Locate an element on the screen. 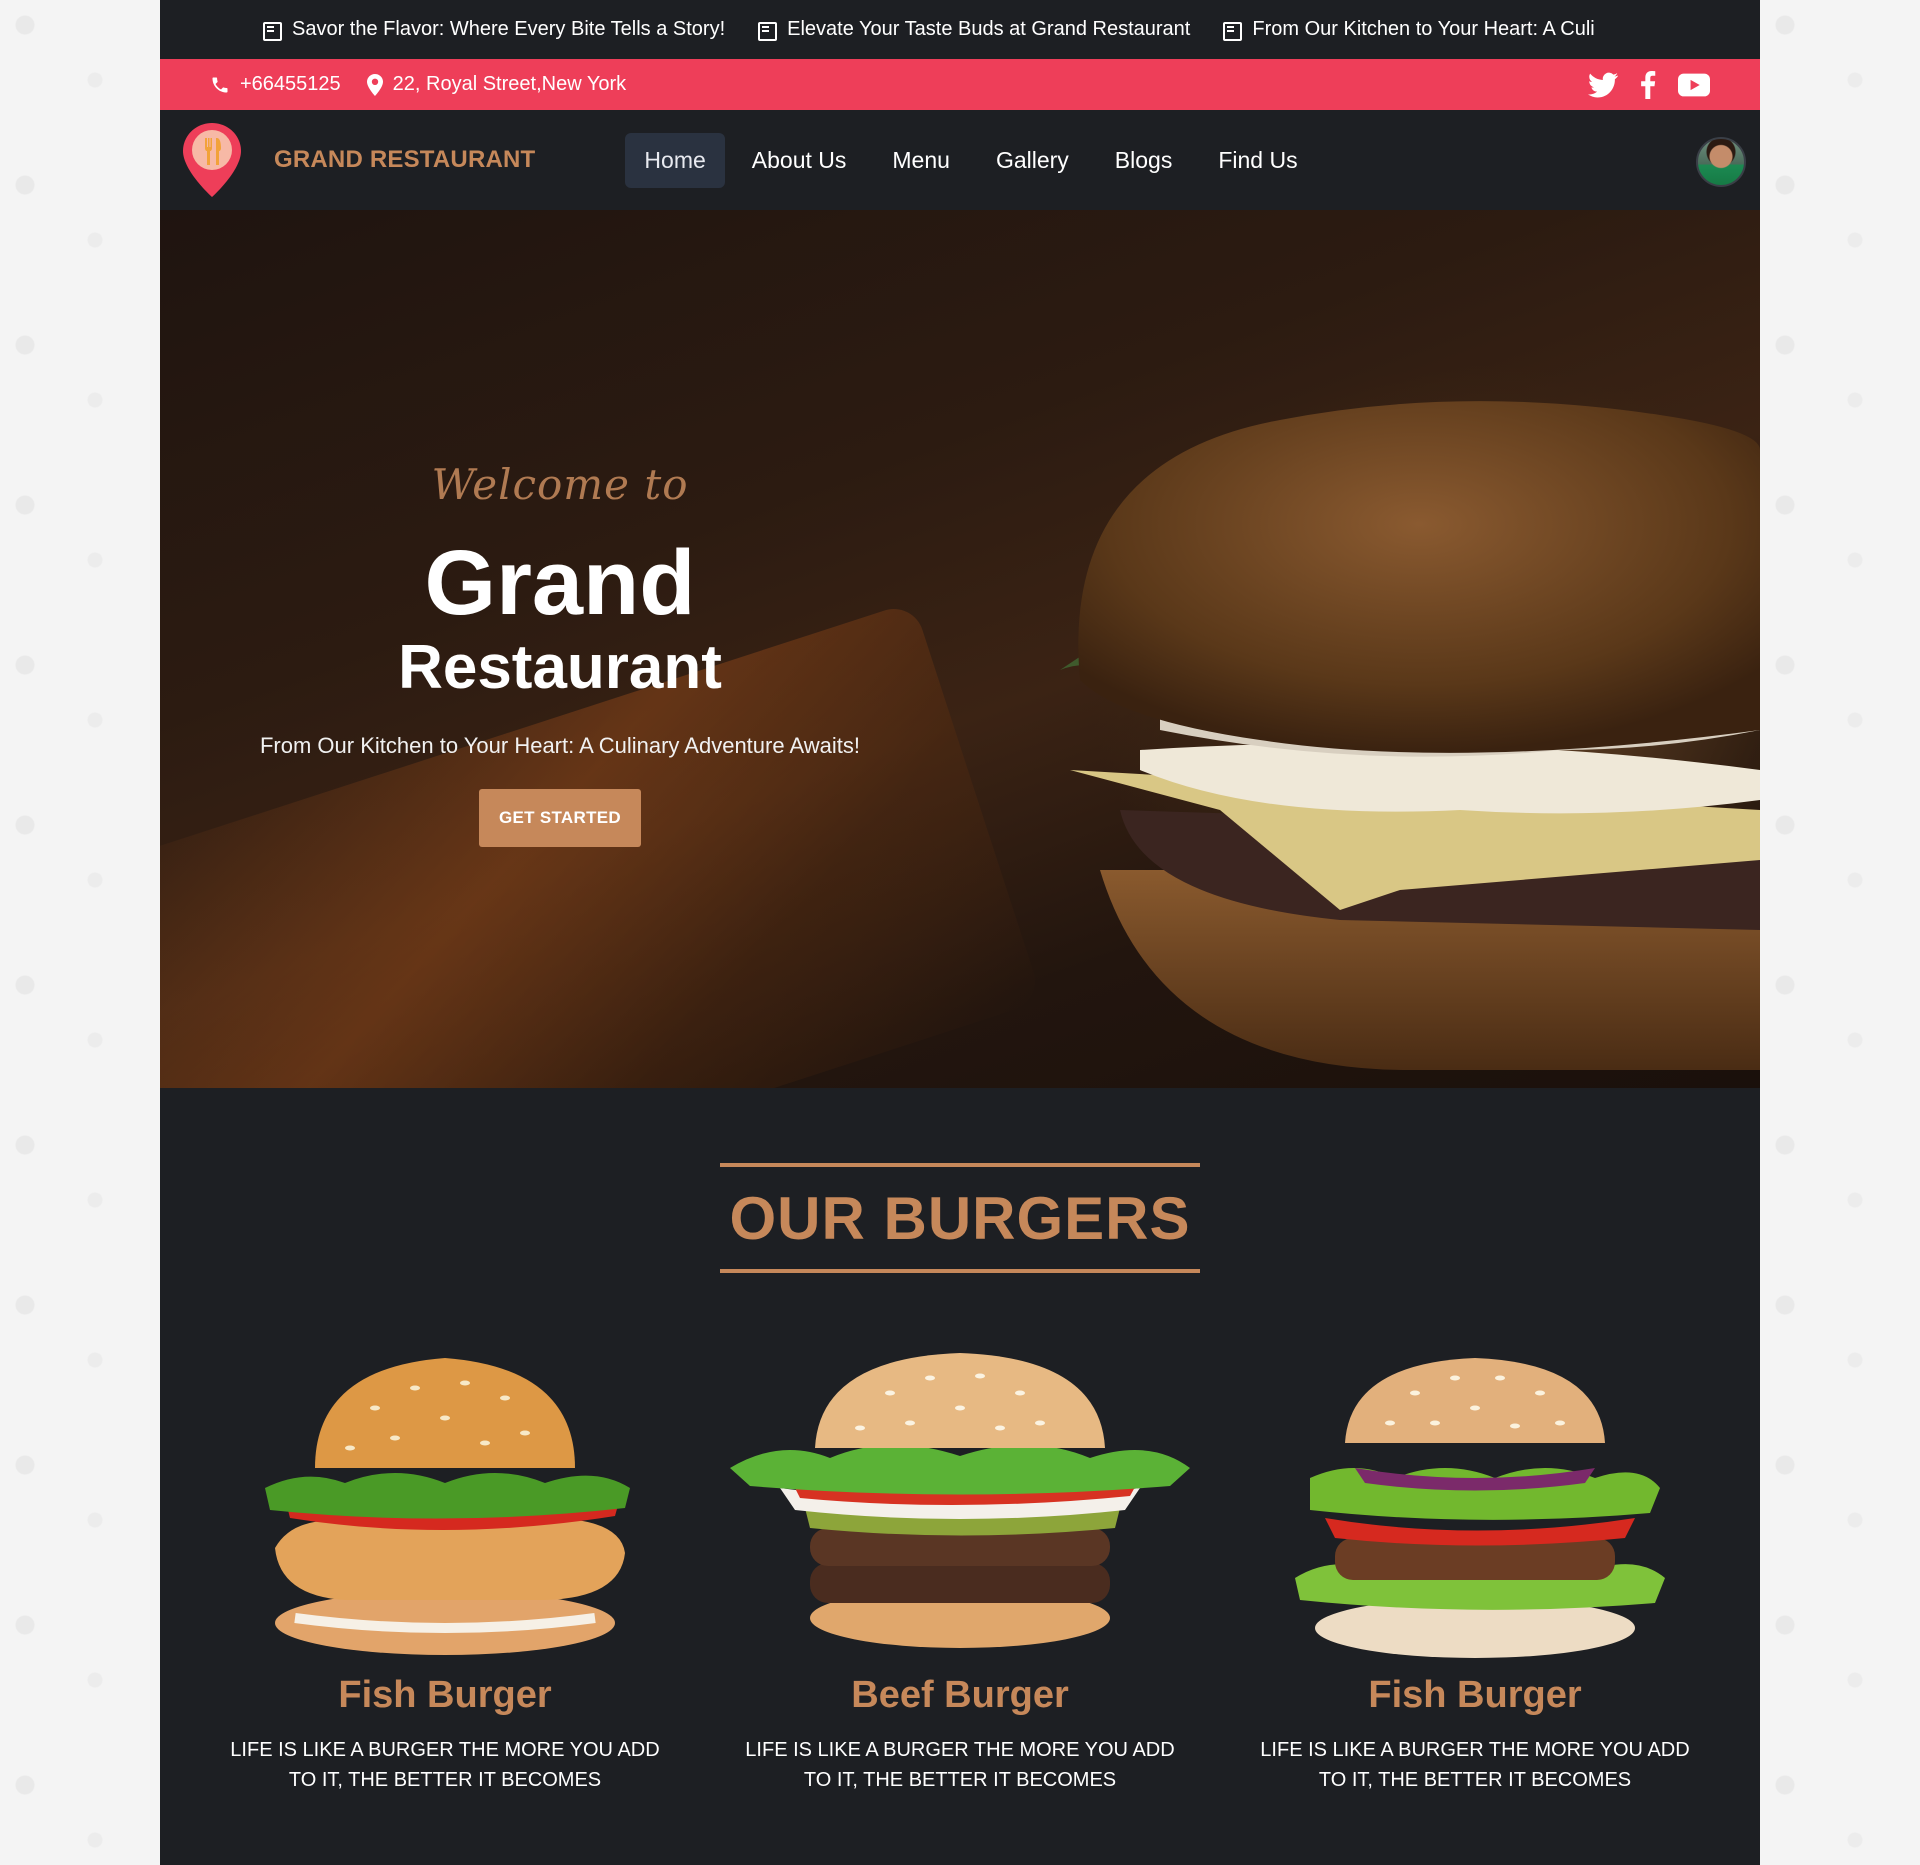 The image size is (1920, 1865). section-heading: OUR BURGERS is located at coordinates (960, 1218).